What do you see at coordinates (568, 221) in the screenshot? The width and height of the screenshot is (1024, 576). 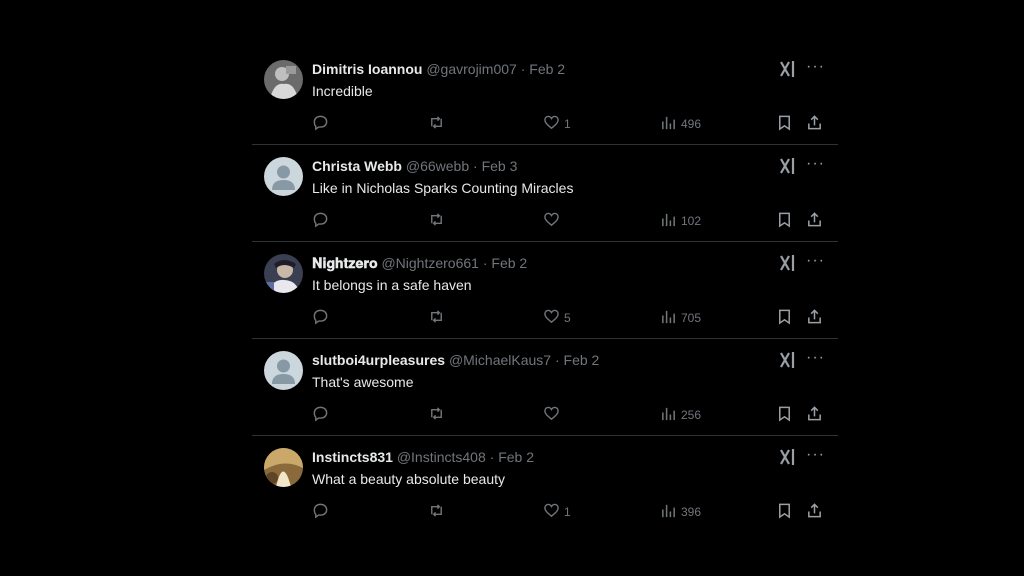 I see `action-bar: 102` at bounding box center [568, 221].